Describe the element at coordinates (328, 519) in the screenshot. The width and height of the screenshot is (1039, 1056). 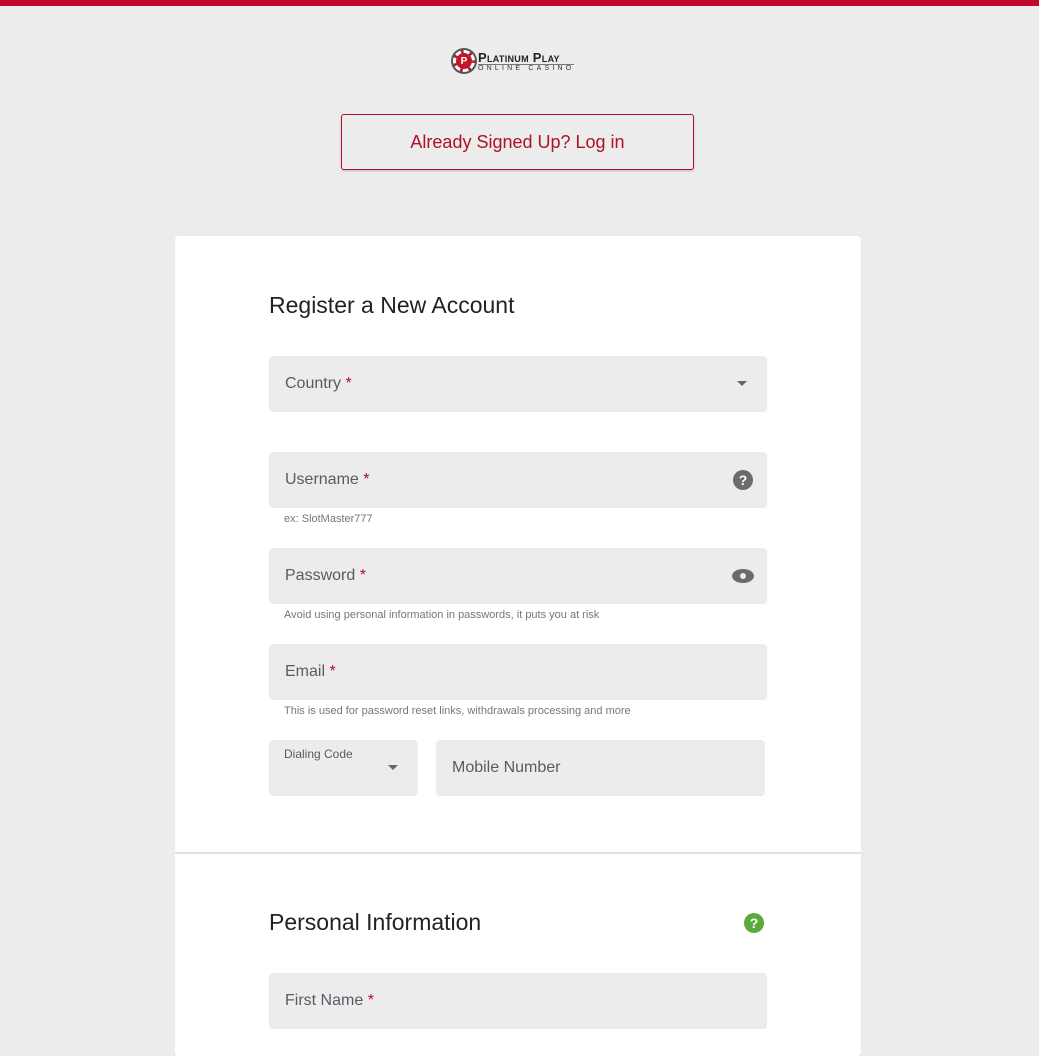
I see `username-hint: ex: SlotMaster777` at that location.